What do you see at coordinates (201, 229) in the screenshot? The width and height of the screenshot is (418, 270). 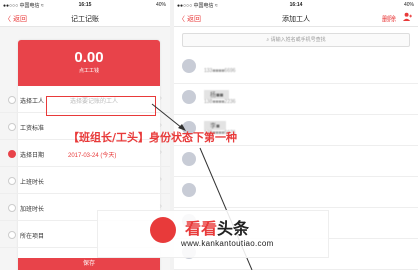 I see `watermark-brand-red: 看看` at bounding box center [201, 229].